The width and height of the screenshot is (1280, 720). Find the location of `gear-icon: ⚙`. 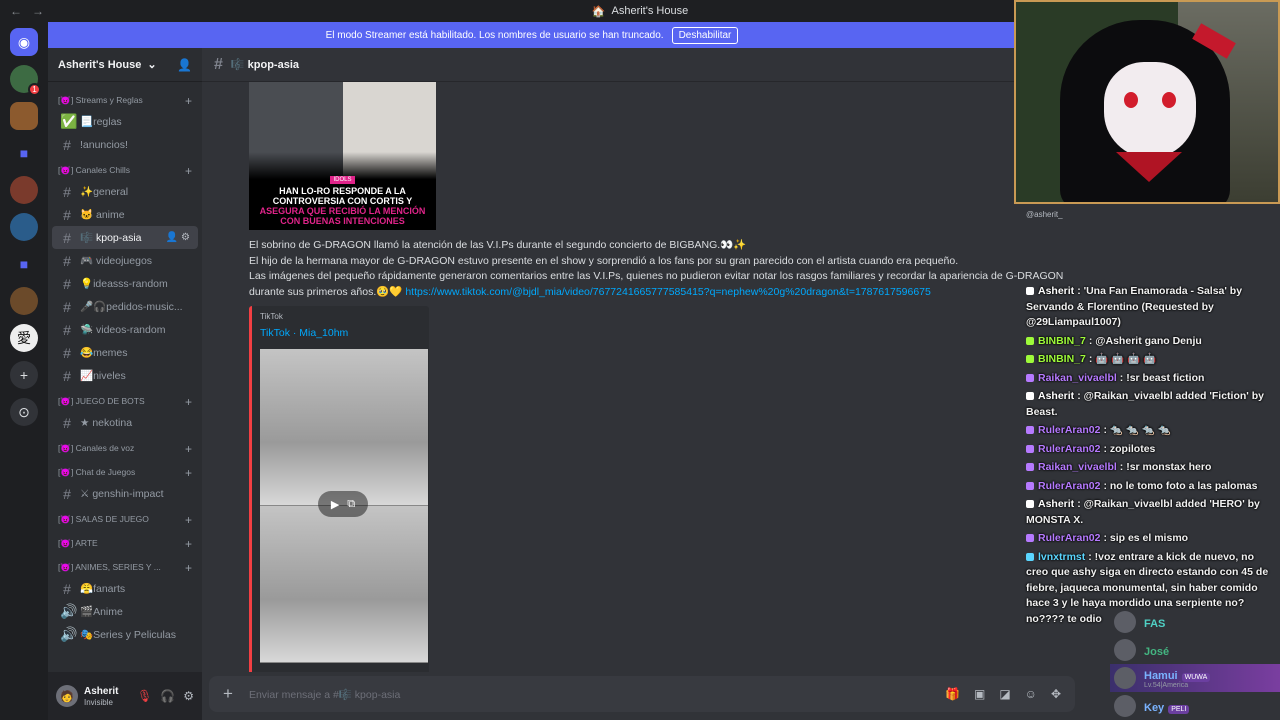

gear-icon: ⚙ is located at coordinates (188, 696).